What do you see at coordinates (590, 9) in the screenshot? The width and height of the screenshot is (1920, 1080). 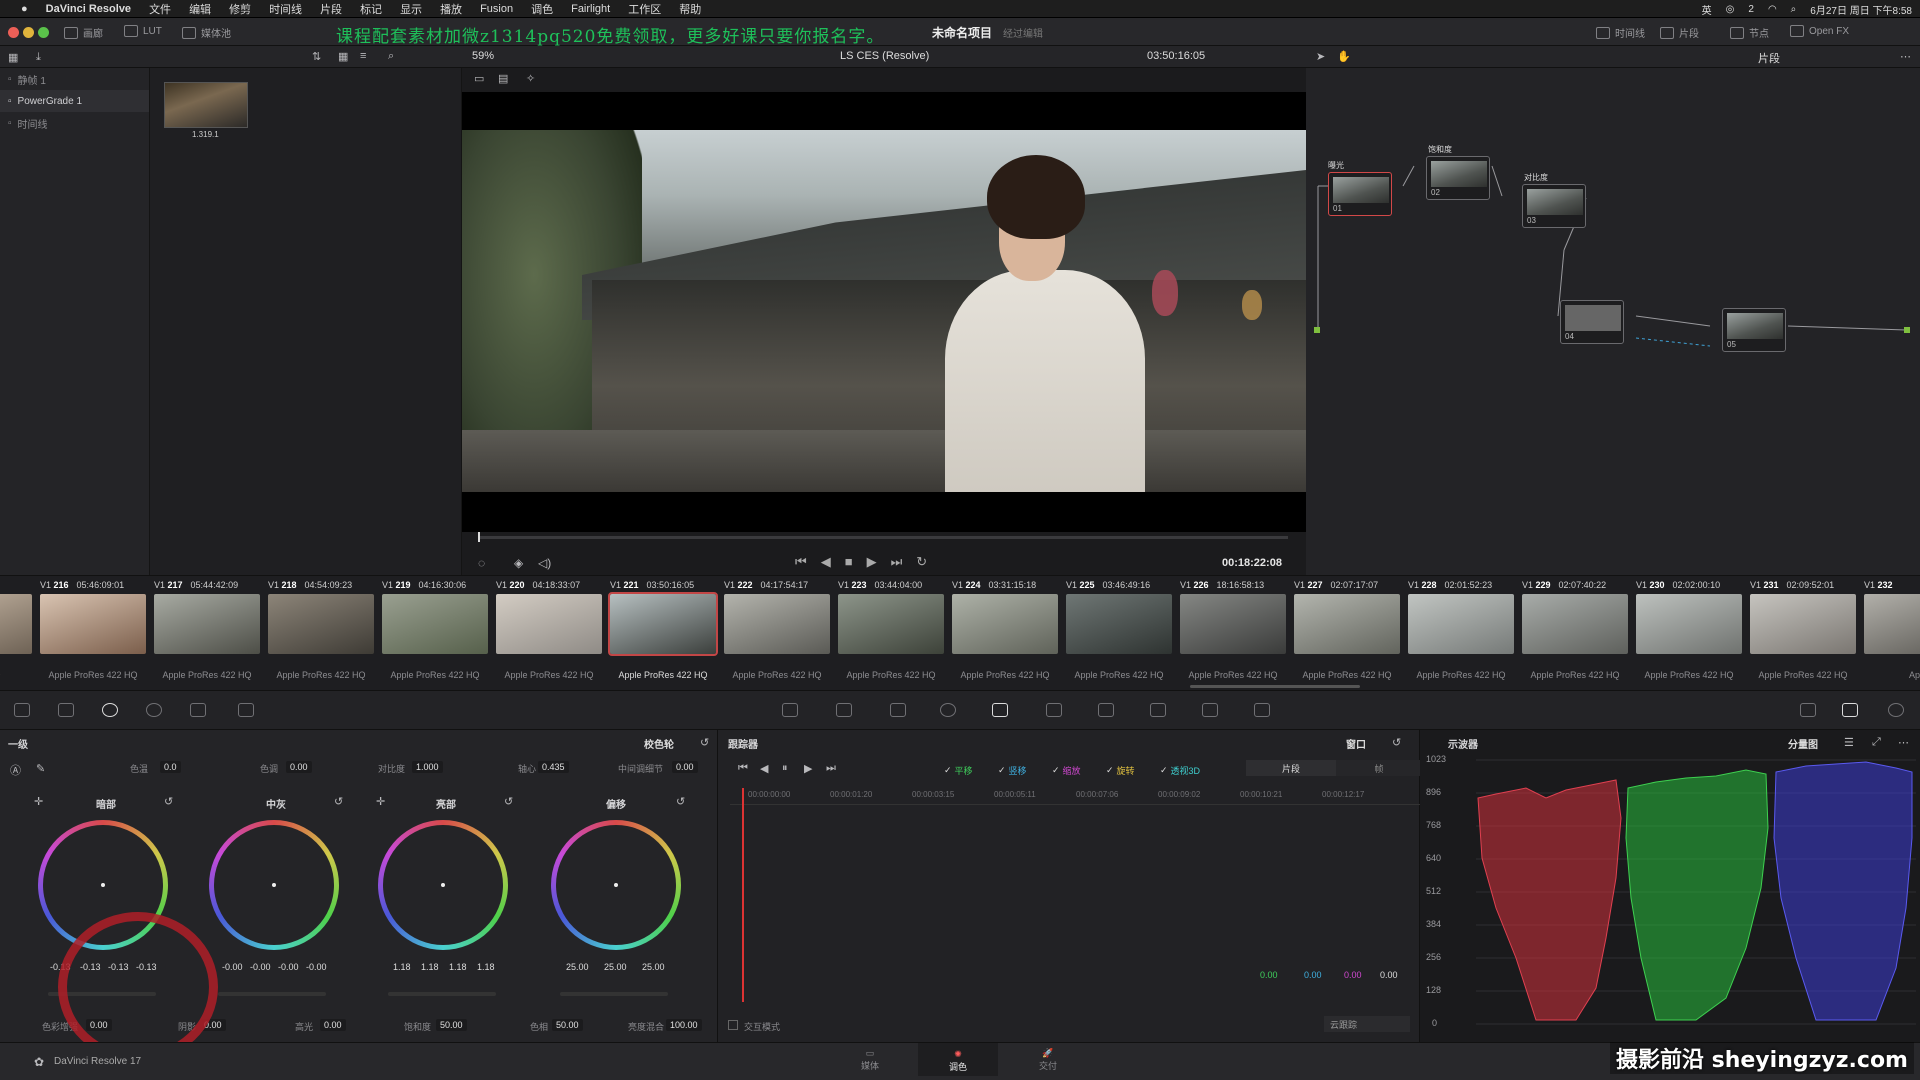 I see `menu-fairlight: Fairlight` at bounding box center [590, 9].